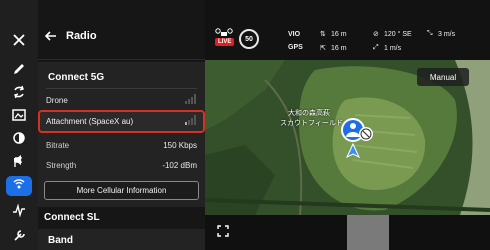 Image resolution: width=490 pixels, height=250 pixels. What do you see at coordinates (121, 239) in the screenshot?
I see `band-card: Band` at bounding box center [121, 239].